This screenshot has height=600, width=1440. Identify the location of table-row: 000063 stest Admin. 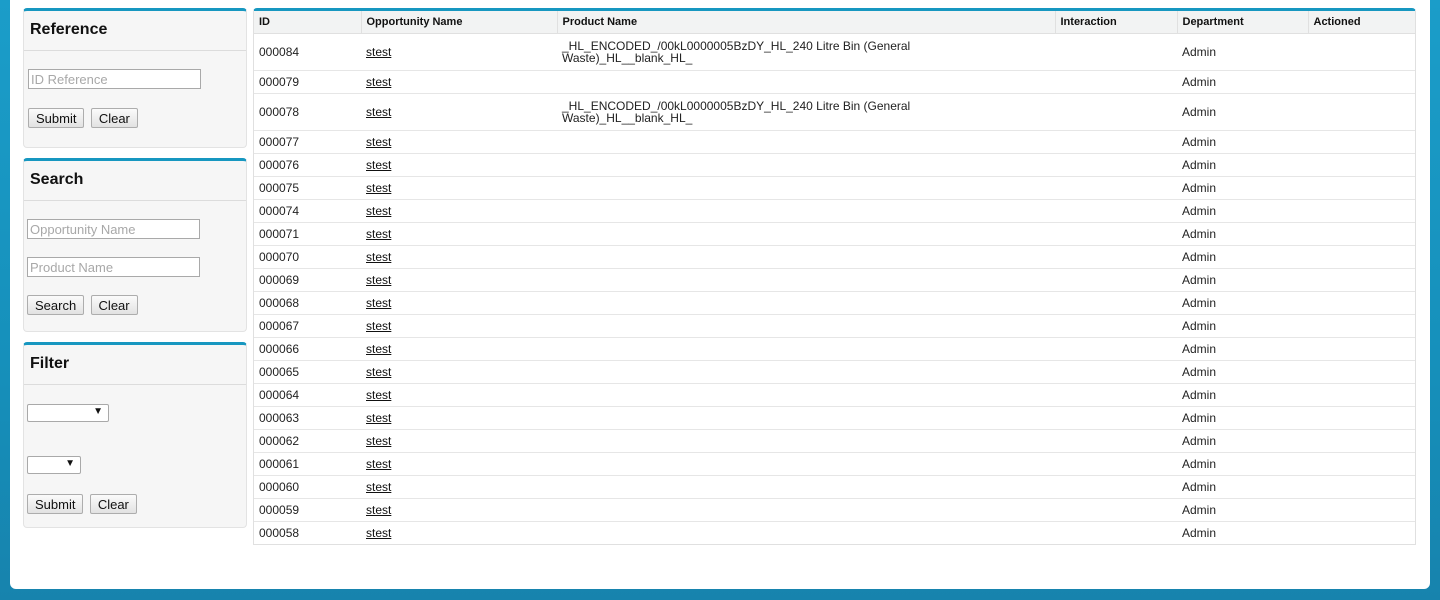
(834, 418).